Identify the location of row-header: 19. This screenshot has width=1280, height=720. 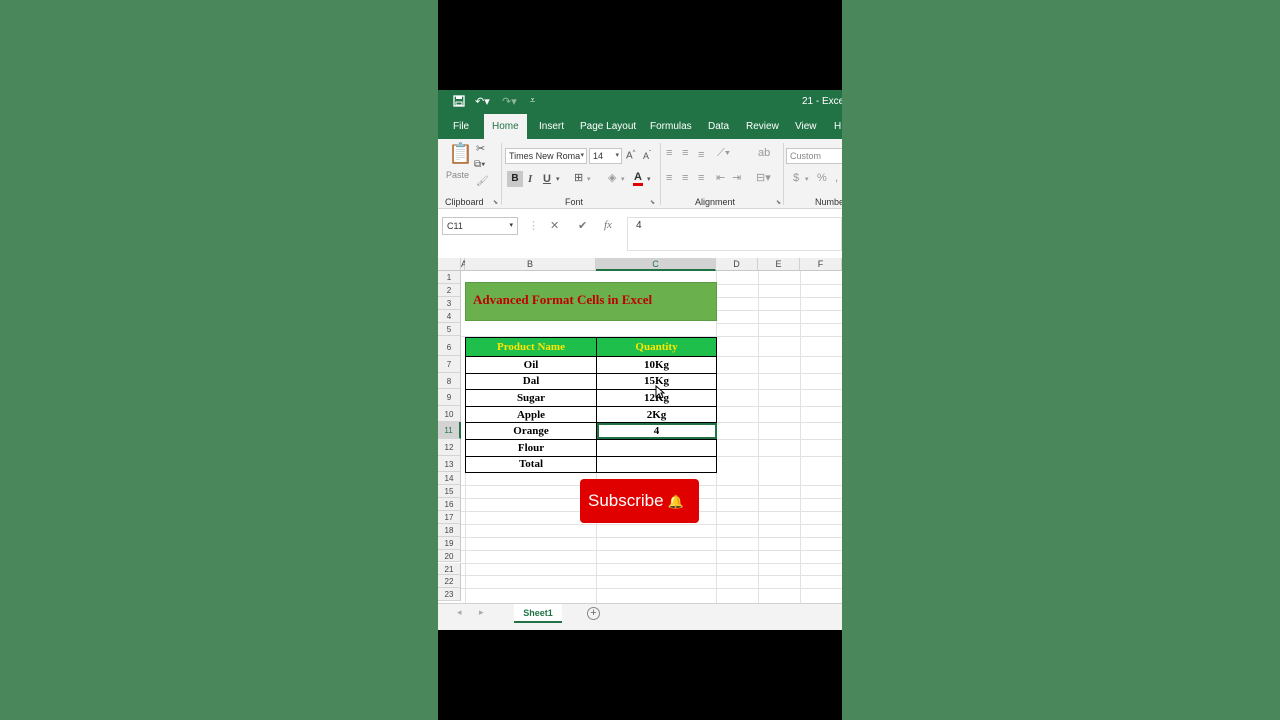
(449, 543).